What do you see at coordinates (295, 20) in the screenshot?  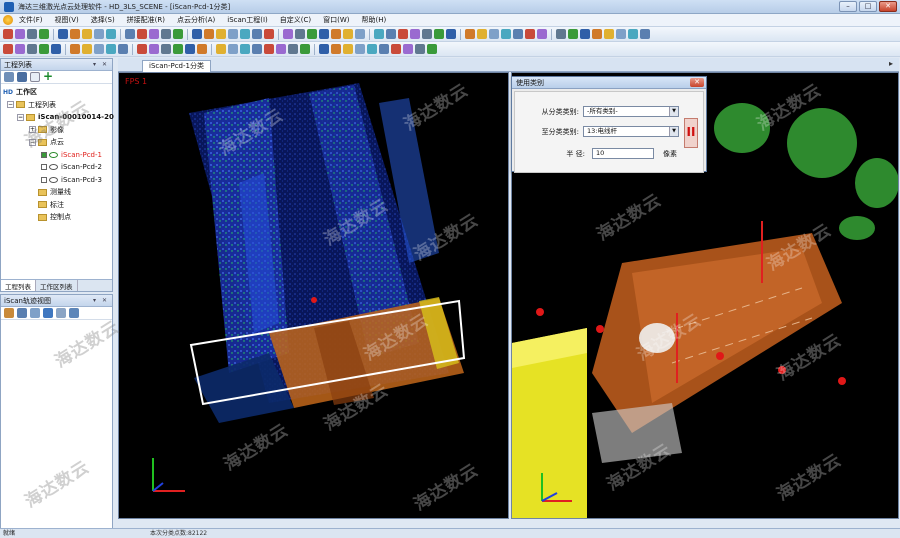 I see `menu-custom: 自定义(C)` at bounding box center [295, 20].